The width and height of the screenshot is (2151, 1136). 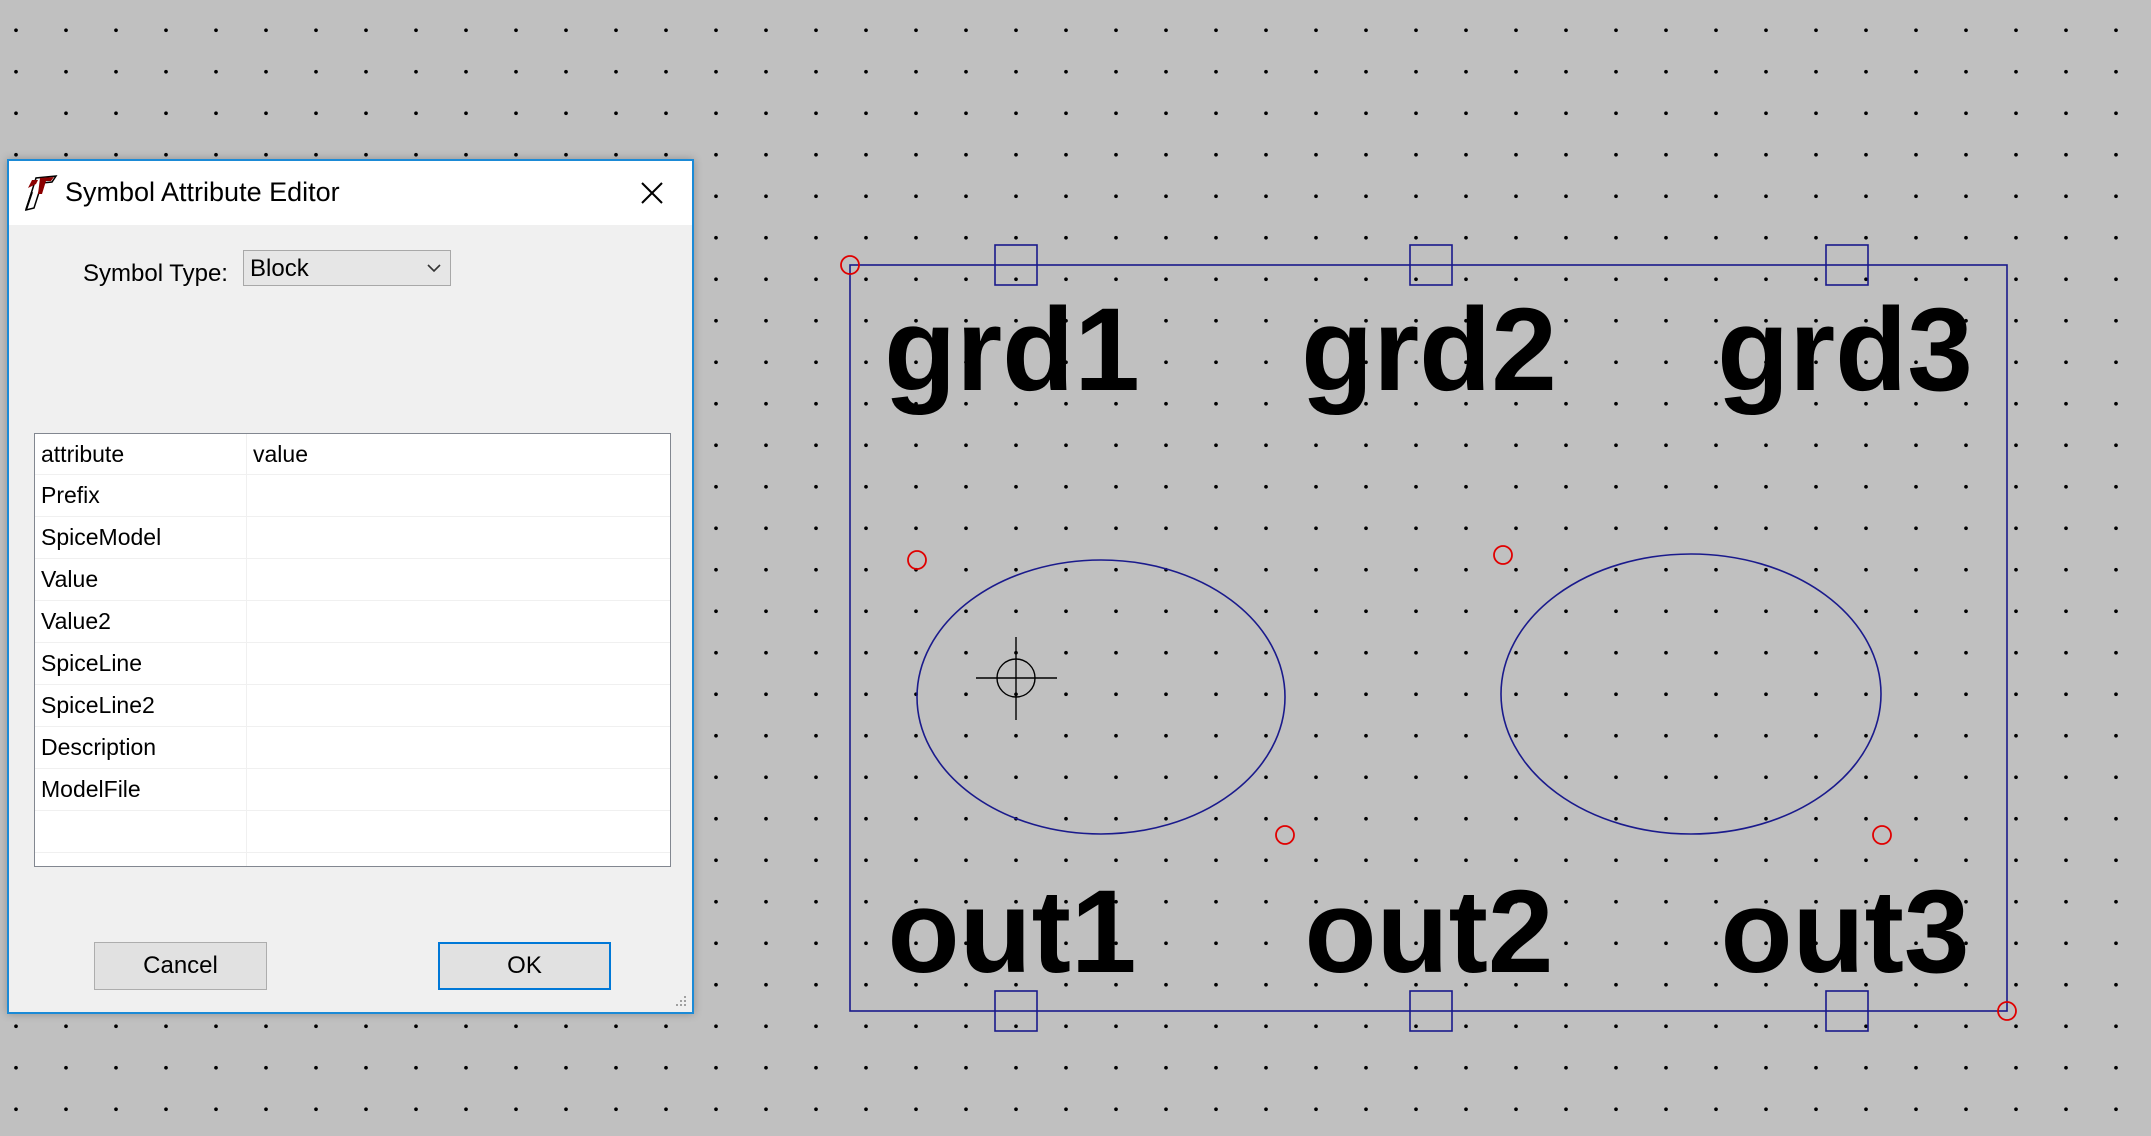 I want to click on table-row: SpiceLine, so click(x=352, y=663).